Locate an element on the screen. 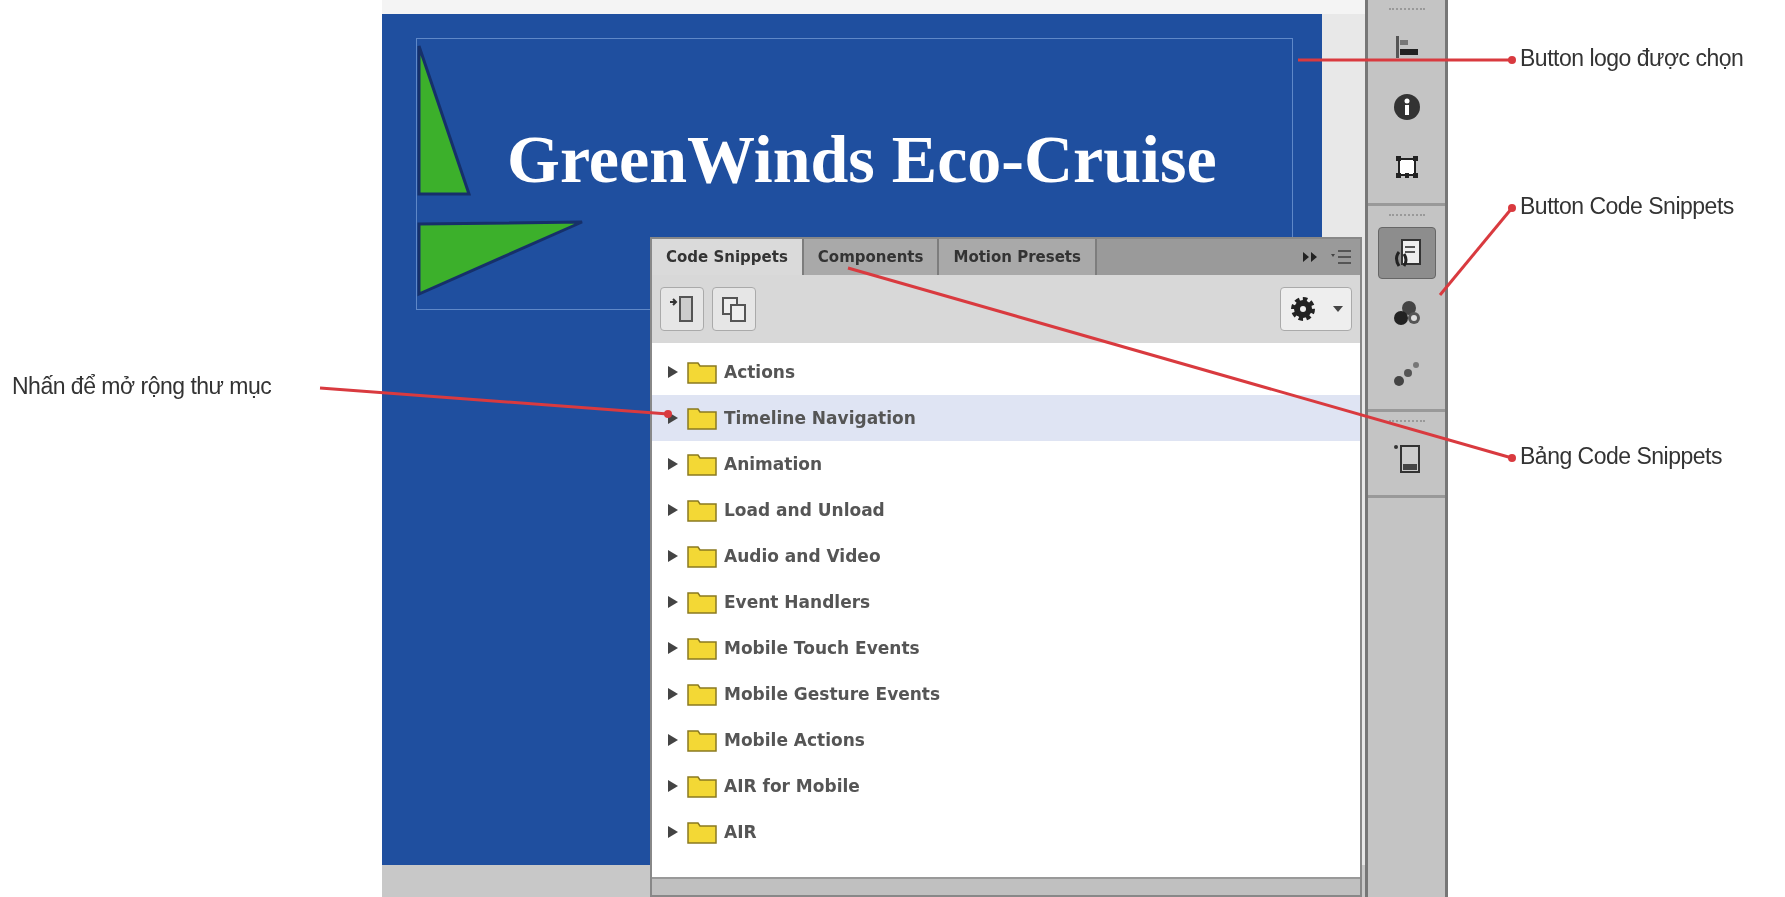 Image resolution: width=1785 pixels, height=897 pixels. folder-row: Load and Unload is located at coordinates (1006, 510).